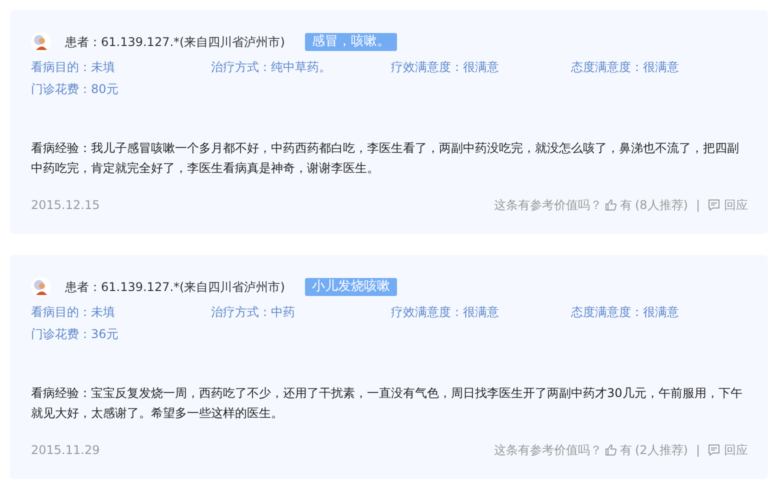 The width and height of the screenshot is (775, 488). What do you see at coordinates (350, 287) in the screenshot?
I see `condition-tag: 小儿发烧咳嗽` at bounding box center [350, 287].